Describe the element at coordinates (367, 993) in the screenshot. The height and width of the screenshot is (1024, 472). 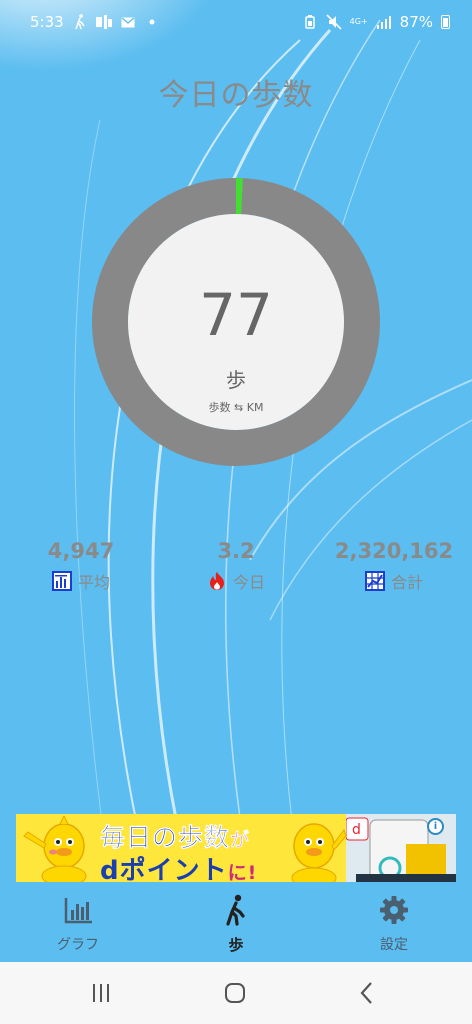
I see `back-button` at that location.